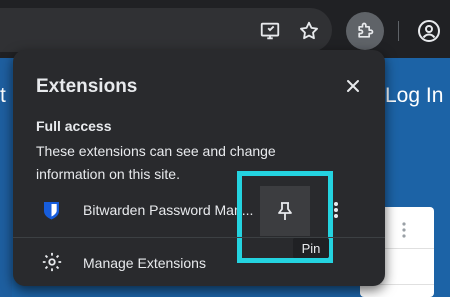 The image size is (450, 297). Describe the element at coordinates (52, 262) in the screenshot. I see `gear-icon` at that location.